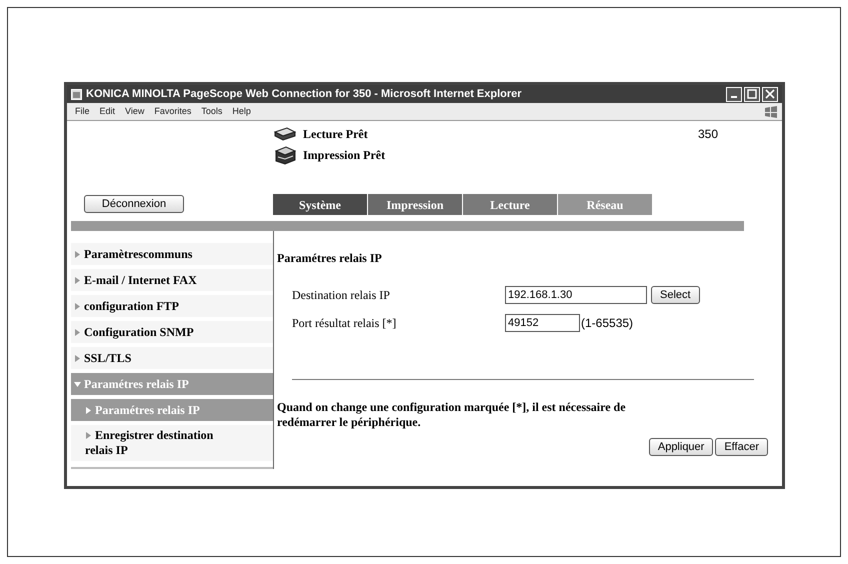 The image size is (848, 564). I want to click on minimize-icon, so click(734, 97).